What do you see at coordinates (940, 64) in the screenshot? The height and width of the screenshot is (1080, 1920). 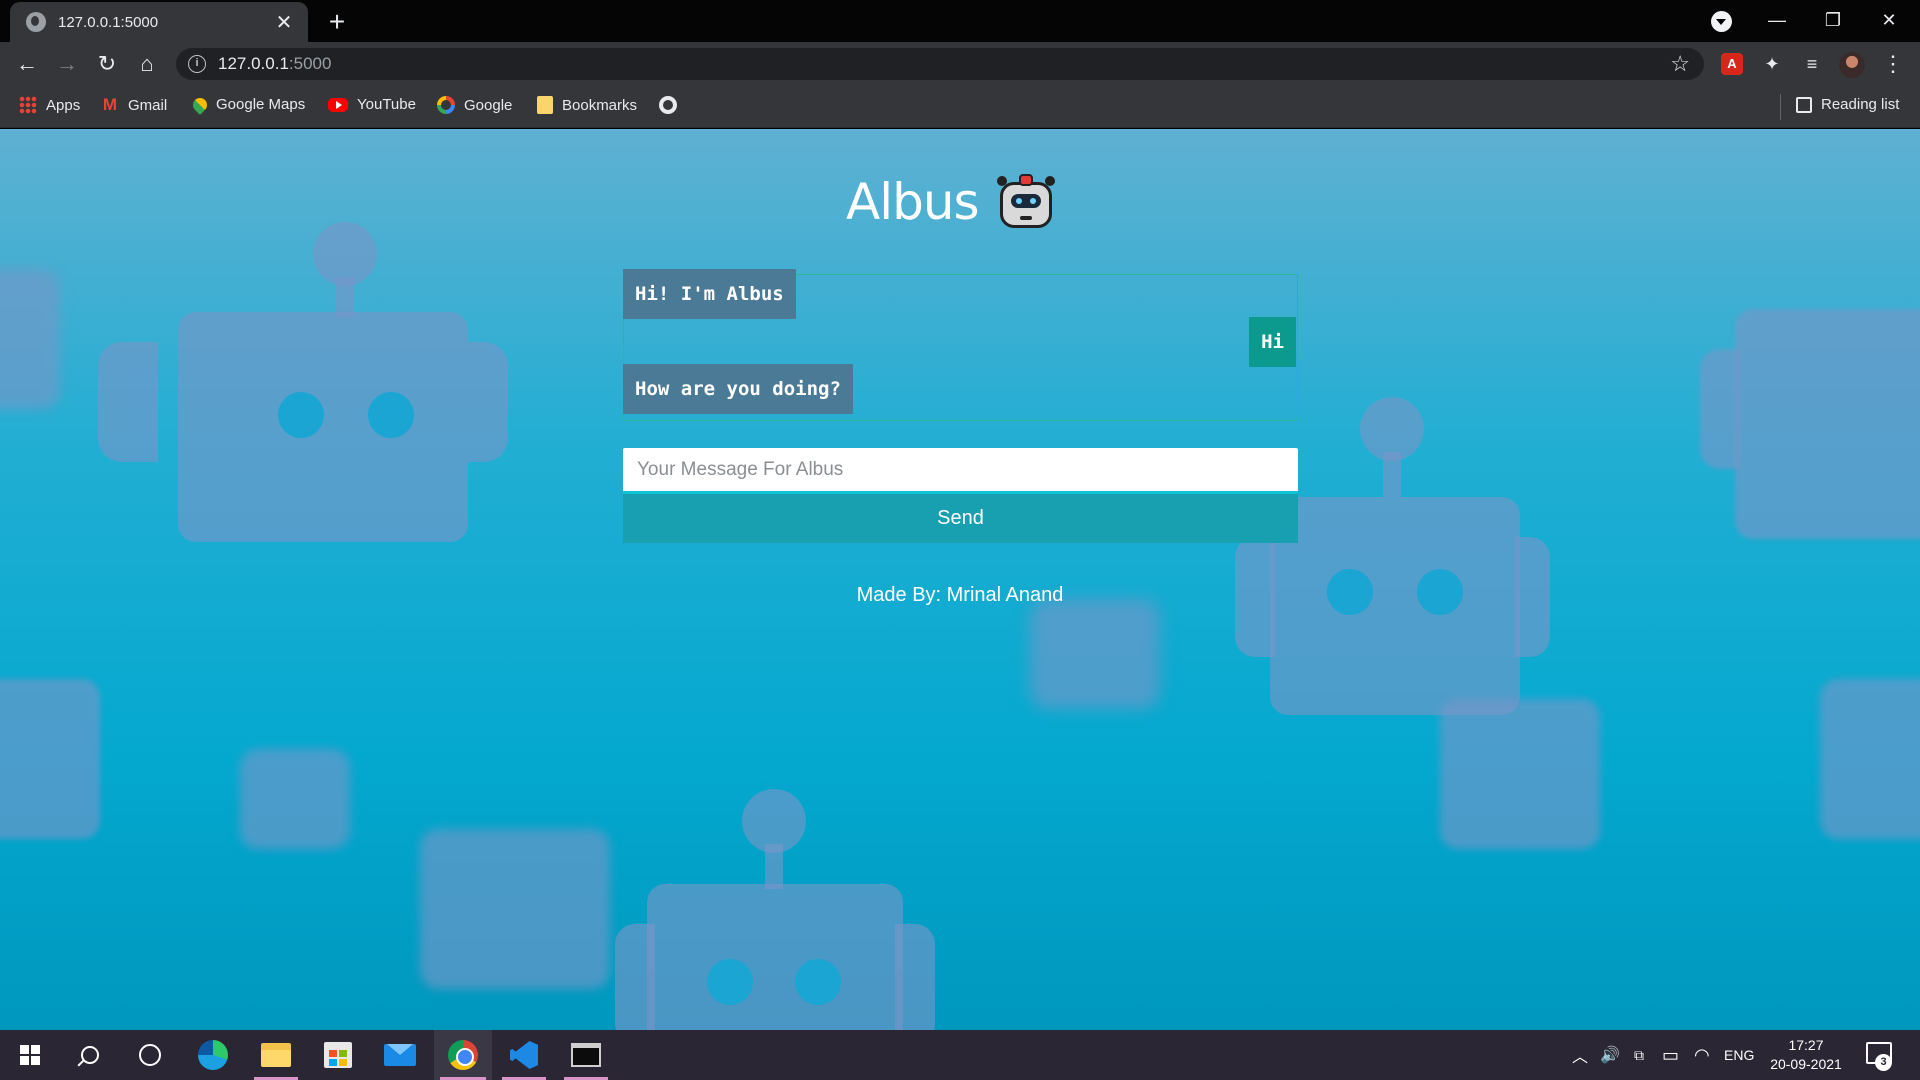 I see `address-bar: i 127.0.0.1:5000 ☆` at bounding box center [940, 64].